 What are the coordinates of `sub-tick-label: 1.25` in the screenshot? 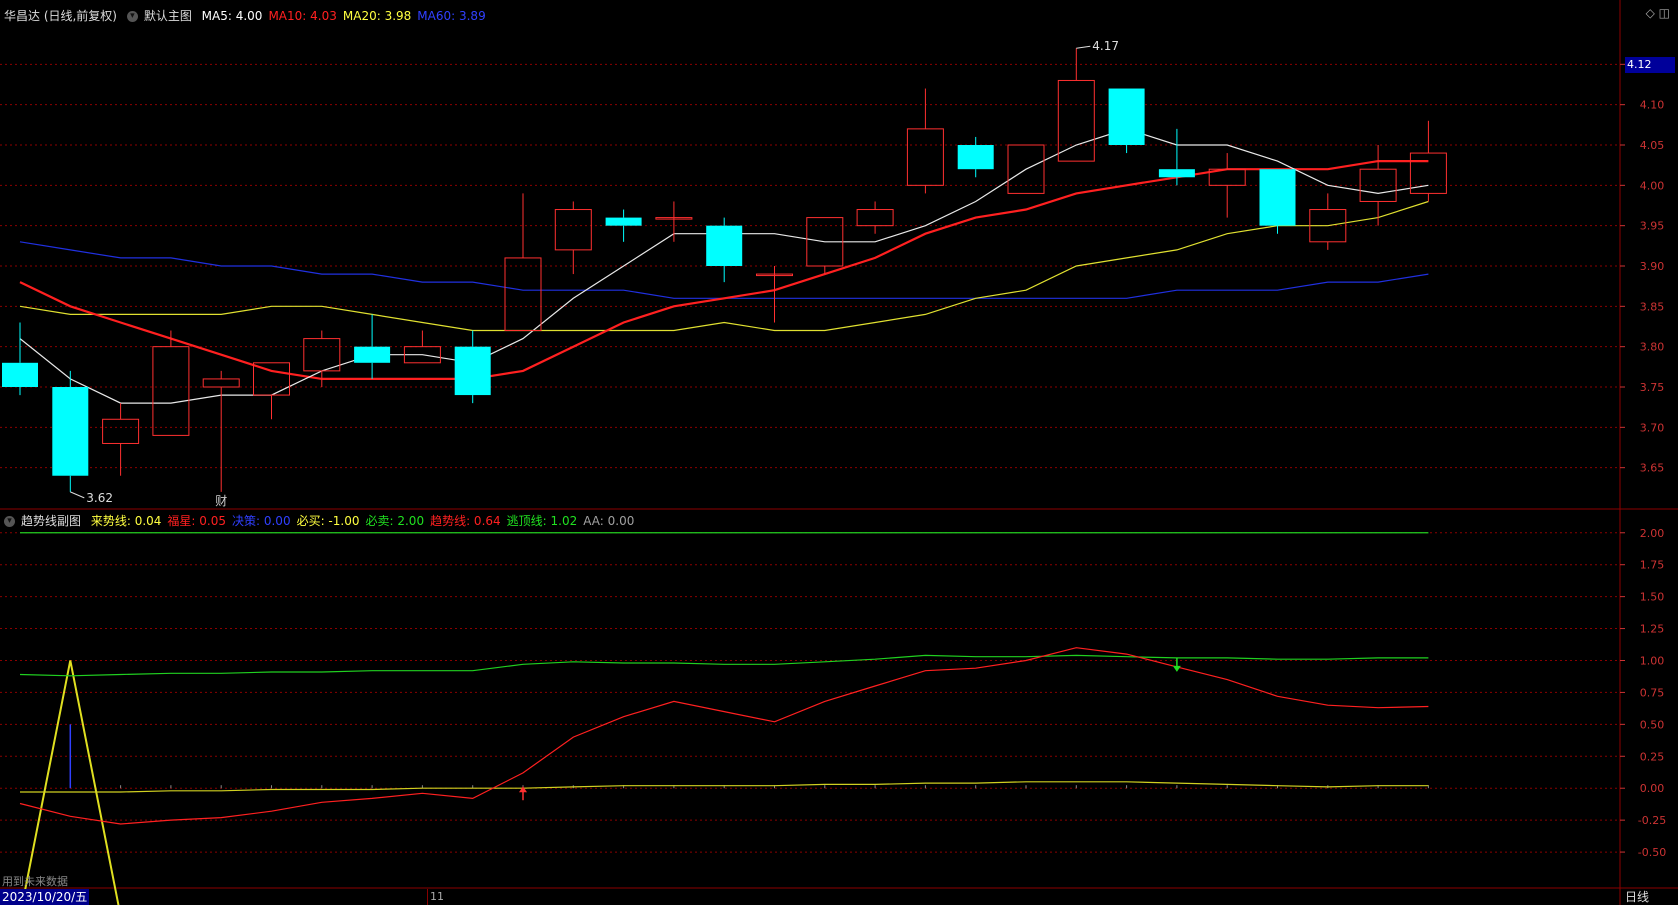 It's located at (1652, 629).